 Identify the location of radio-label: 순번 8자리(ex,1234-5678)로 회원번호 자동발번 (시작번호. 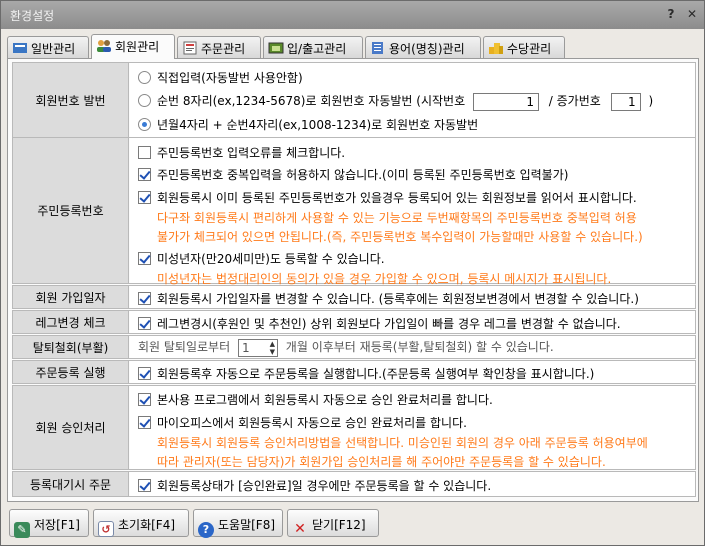
(311, 101).